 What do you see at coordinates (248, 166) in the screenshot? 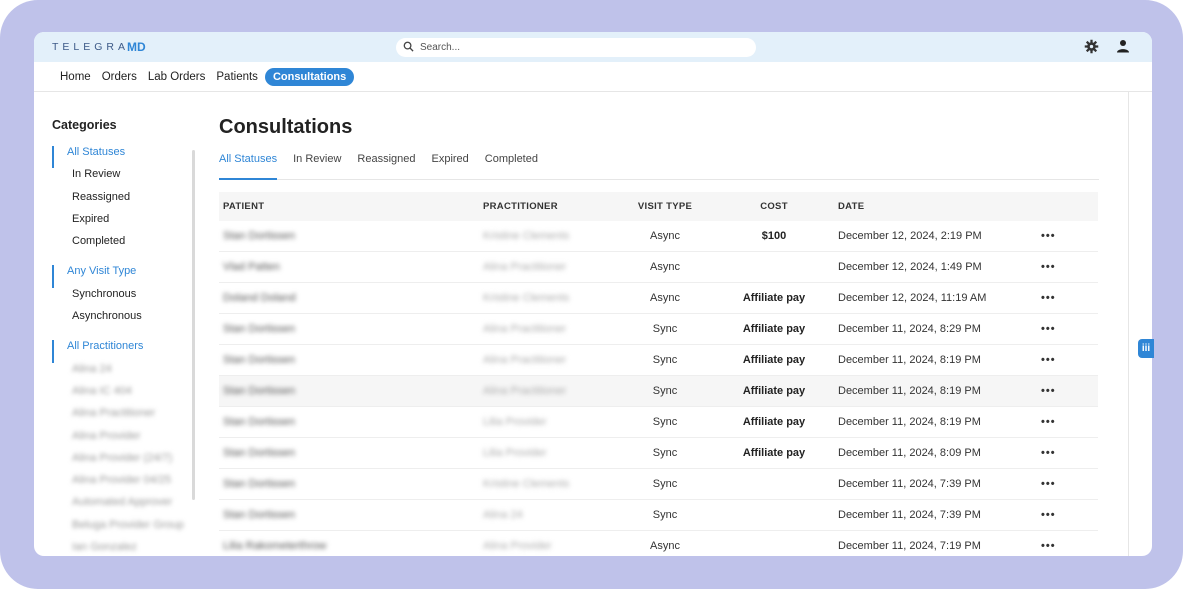
I see `tab-all-statuses: All Statuses` at bounding box center [248, 166].